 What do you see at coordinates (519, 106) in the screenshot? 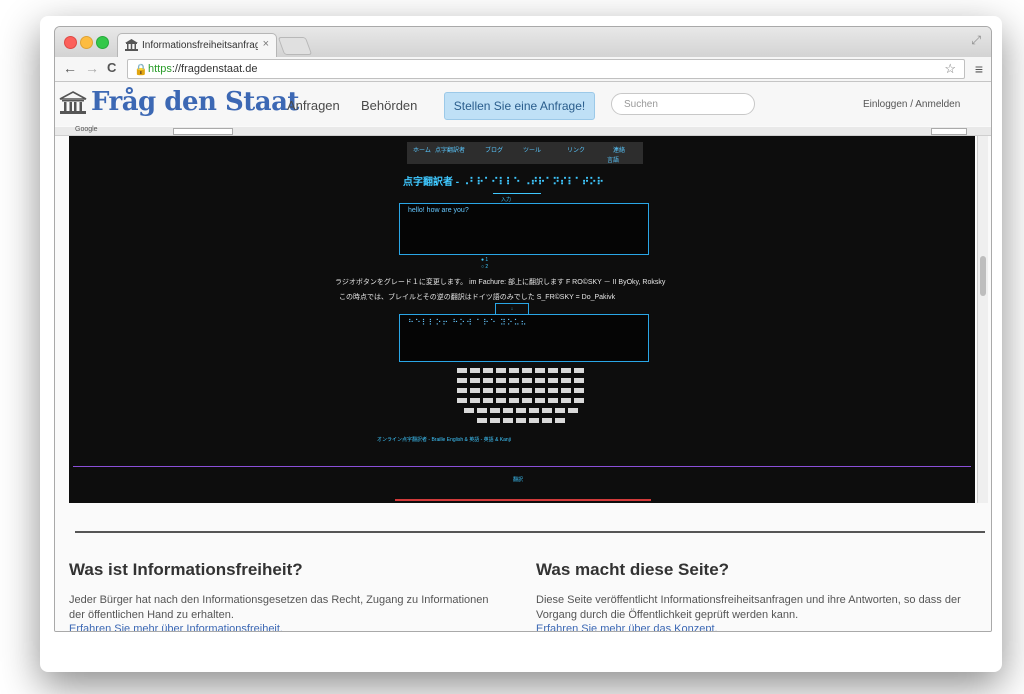
I see `new-request-button: Stellen Sie eine Anfrage!` at bounding box center [519, 106].